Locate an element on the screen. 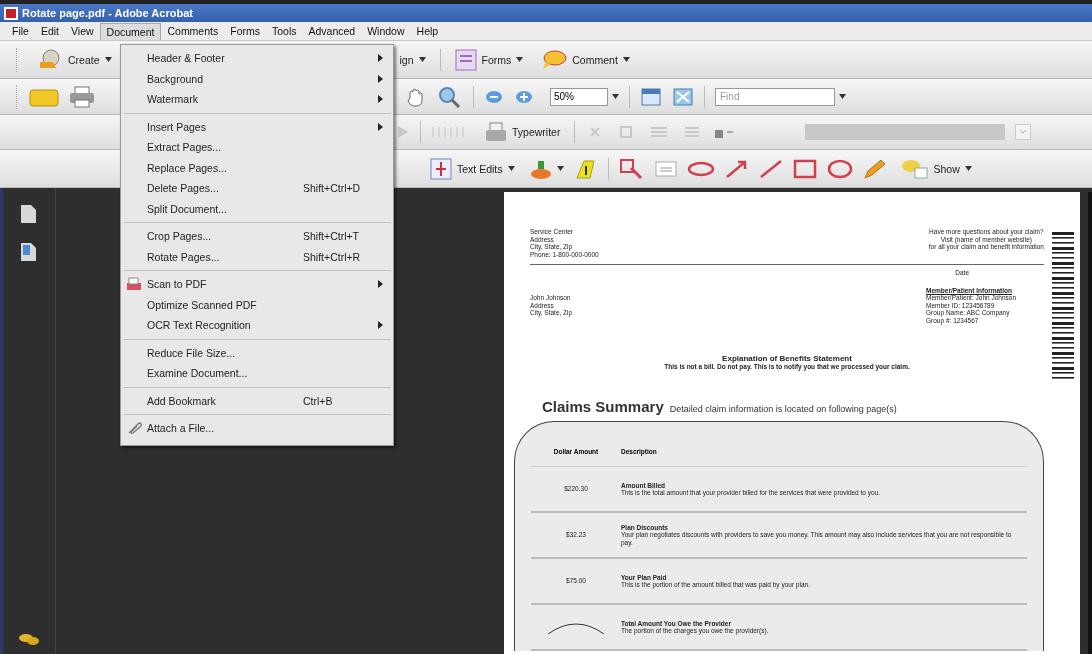 The image size is (1092, 654). menu-item: Window is located at coordinates (386, 31).